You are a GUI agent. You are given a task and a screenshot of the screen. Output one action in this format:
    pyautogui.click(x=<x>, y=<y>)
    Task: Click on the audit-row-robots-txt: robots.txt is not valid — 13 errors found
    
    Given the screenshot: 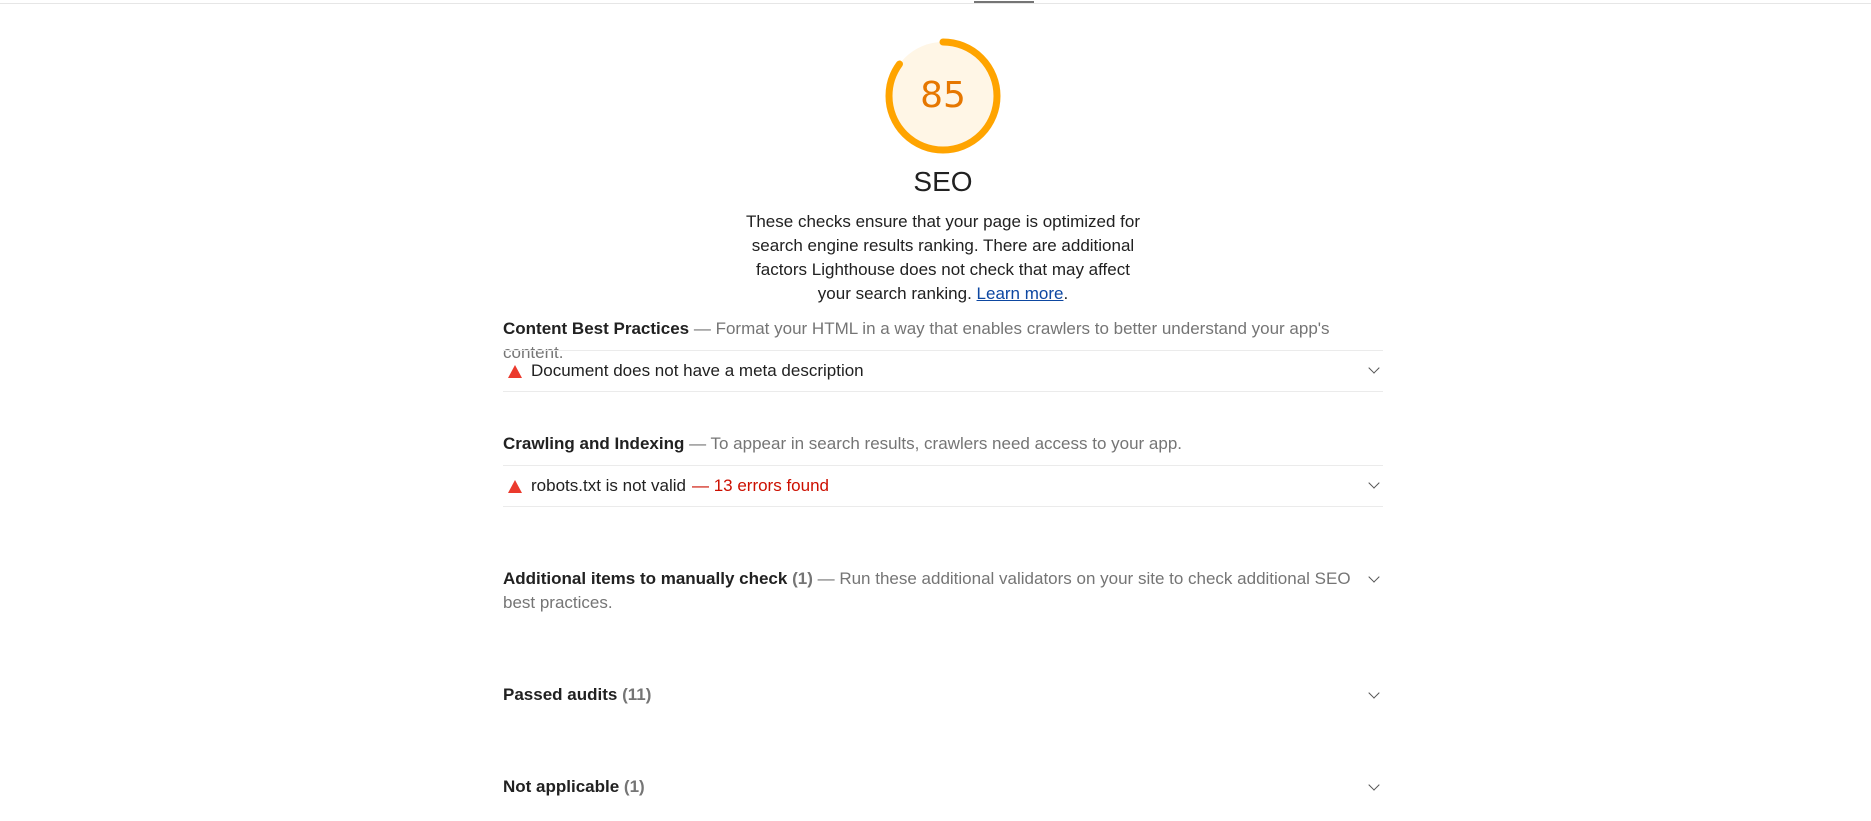 What is the action you would take?
    pyautogui.click(x=943, y=486)
    